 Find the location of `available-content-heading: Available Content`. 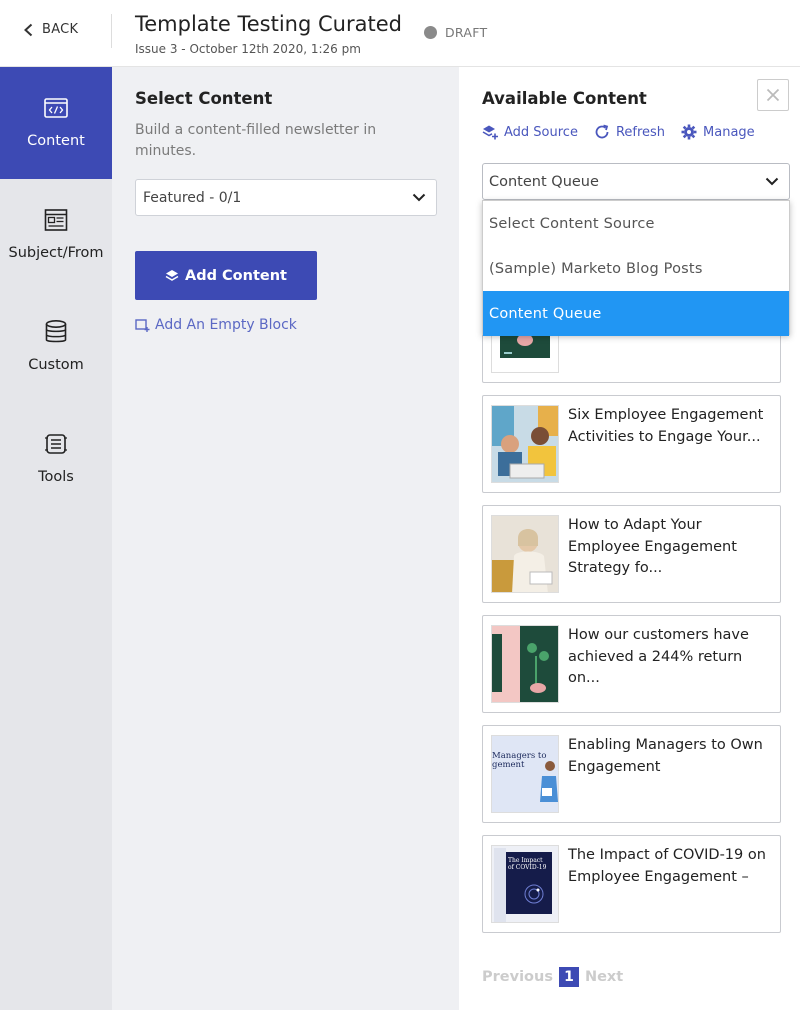

available-content-heading: Available Content is located at coordinates (564, 98).